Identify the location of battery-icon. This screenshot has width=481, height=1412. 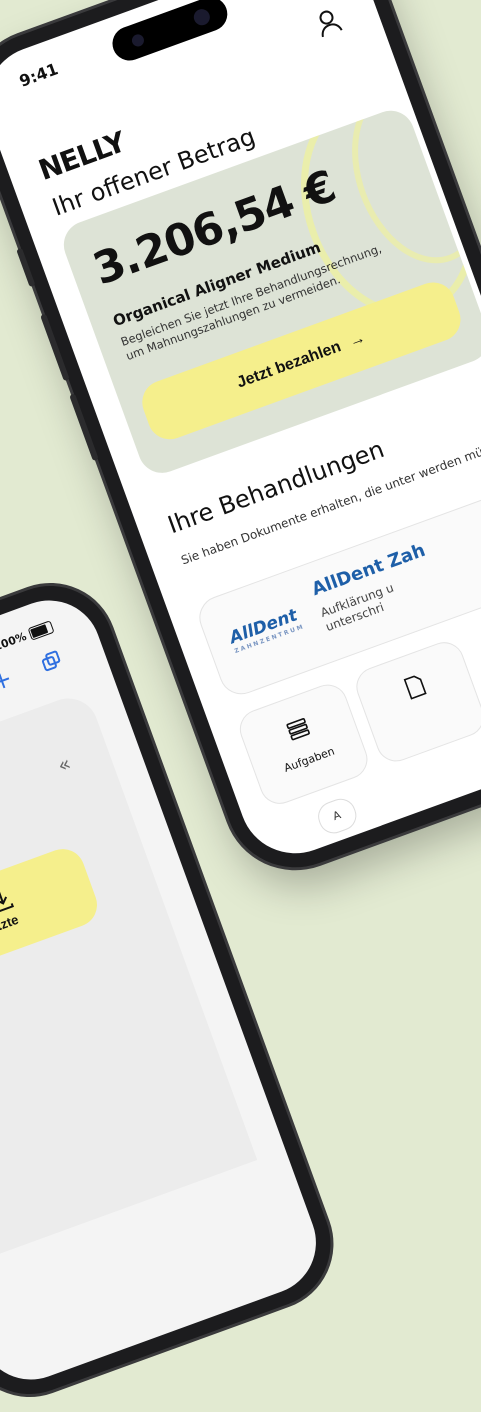
(41, 630).